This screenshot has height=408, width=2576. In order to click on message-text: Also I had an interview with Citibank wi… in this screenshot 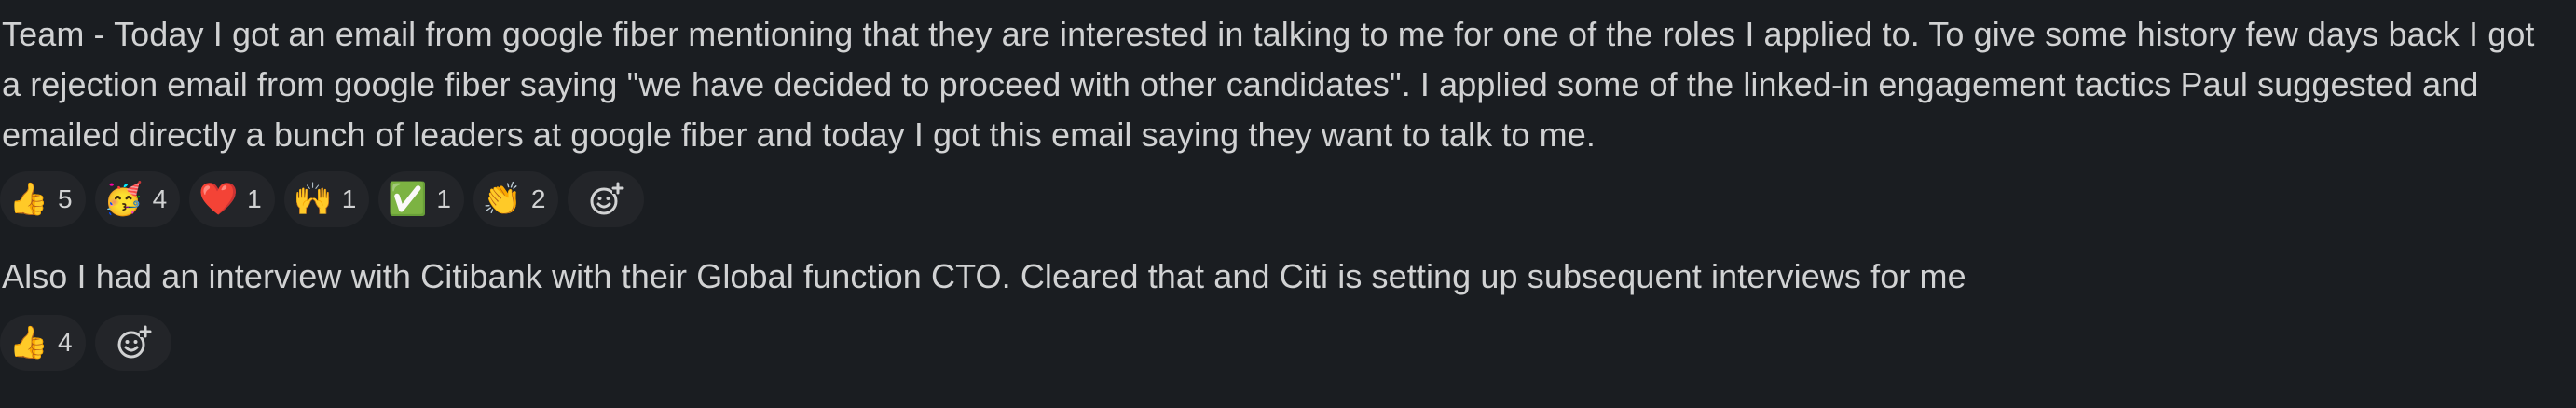, I will do `click(984, 276)`.